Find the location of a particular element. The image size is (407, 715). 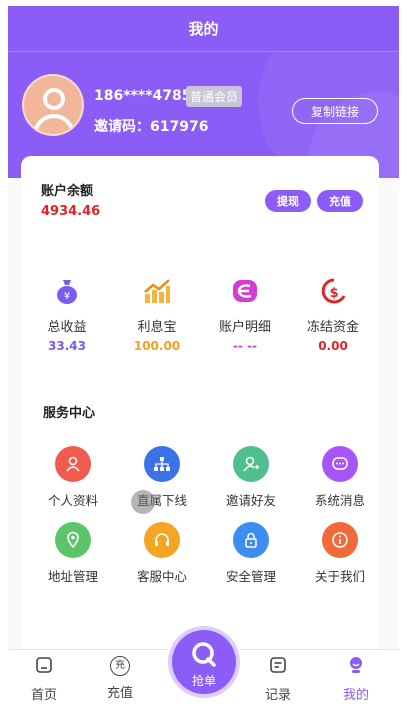

service-invite-friends: 邀请好友 is located at coordinates (251, 477).